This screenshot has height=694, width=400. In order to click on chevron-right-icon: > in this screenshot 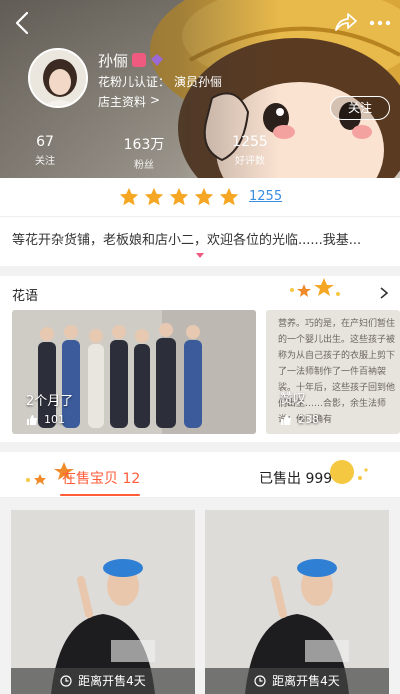, I will do `click(155, 100)`.